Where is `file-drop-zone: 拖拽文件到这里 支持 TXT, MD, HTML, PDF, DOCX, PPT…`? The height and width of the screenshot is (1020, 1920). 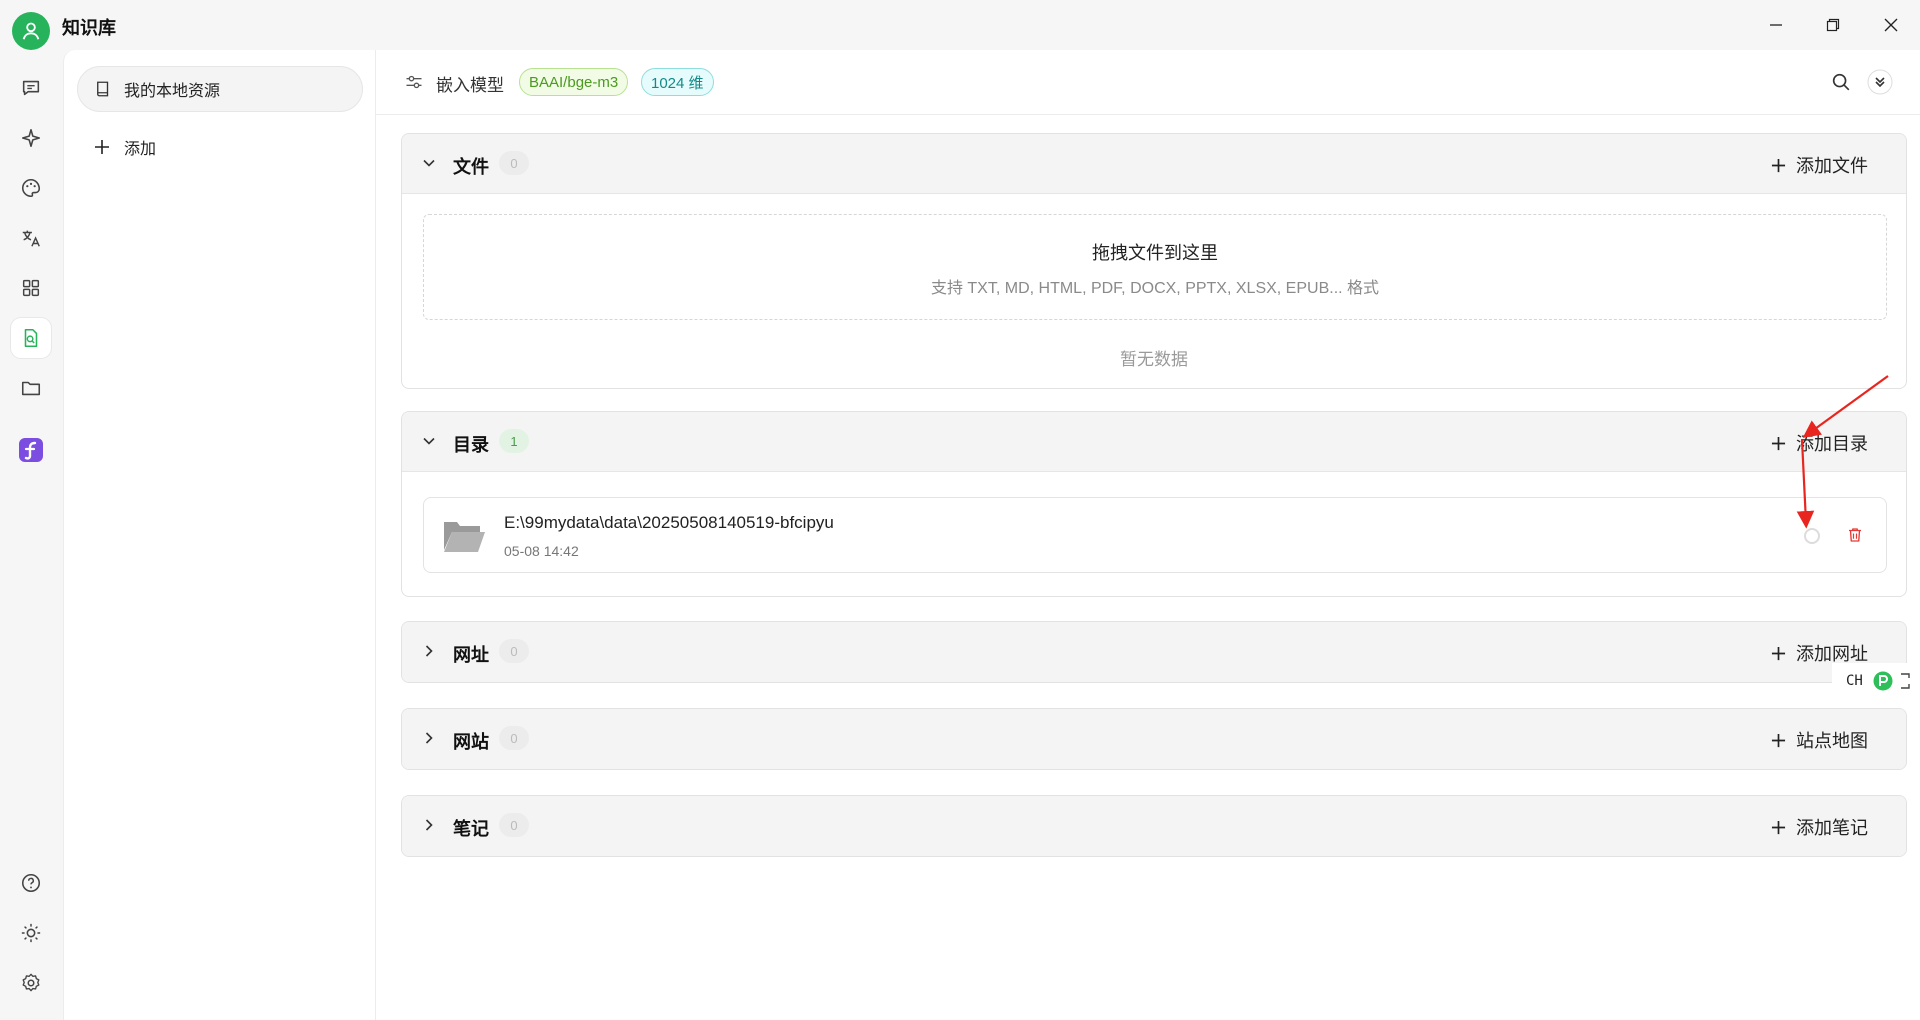
file-drop-zone: 拖拽文件到这里 支持 TXT, MD, HTML, PDF, DOCX, PPT… is located at coordinates (1155, 267).